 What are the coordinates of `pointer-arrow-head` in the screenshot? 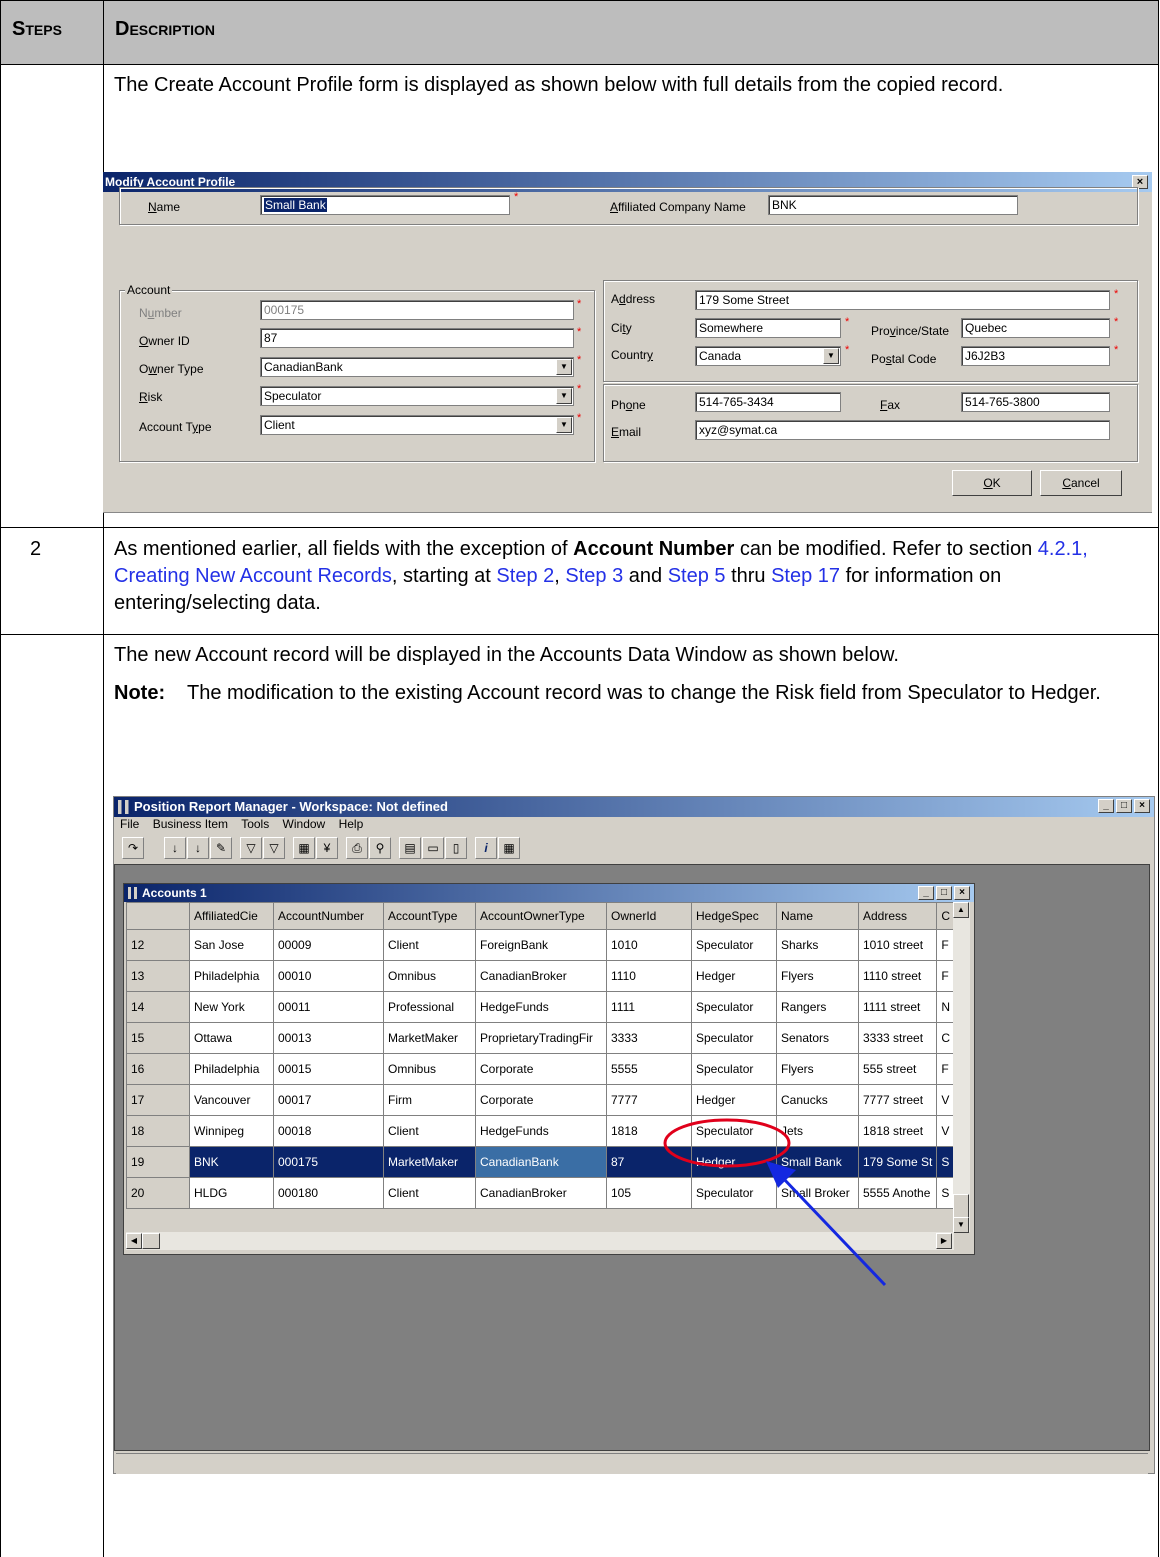 It's located at (781, 1174).